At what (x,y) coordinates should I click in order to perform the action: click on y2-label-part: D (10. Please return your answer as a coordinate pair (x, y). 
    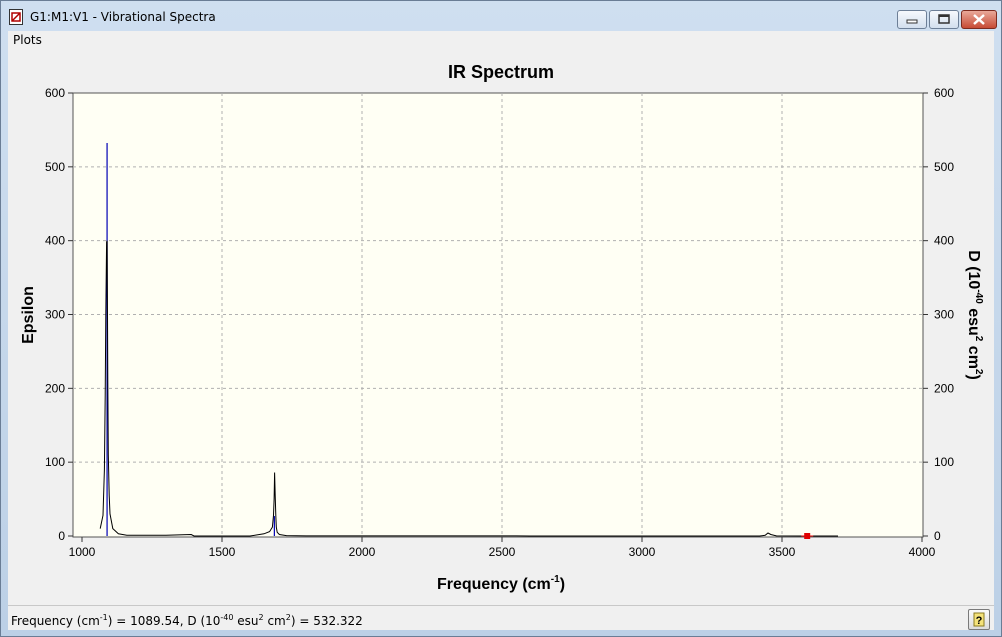
    Looking at the image, I should click on (973, 269).